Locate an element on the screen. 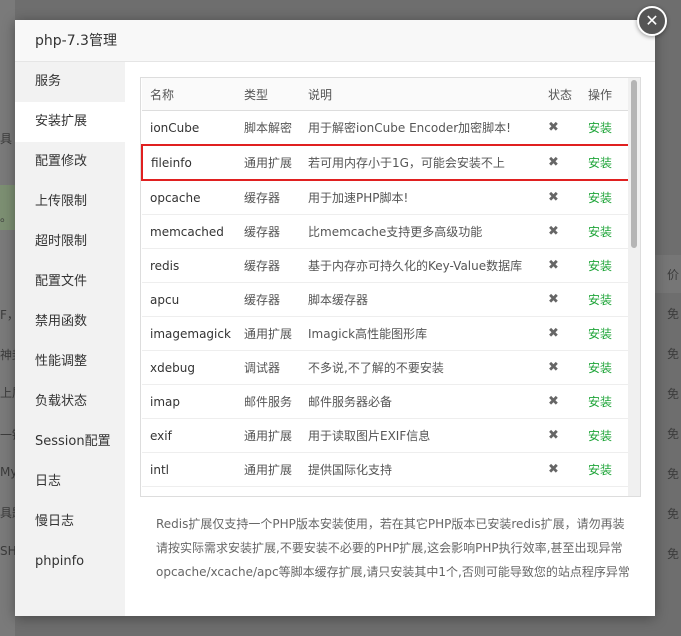 The image size is (681, 636). sidebar-item-config-file: 配置文件 is located at coordinates (70, 282).